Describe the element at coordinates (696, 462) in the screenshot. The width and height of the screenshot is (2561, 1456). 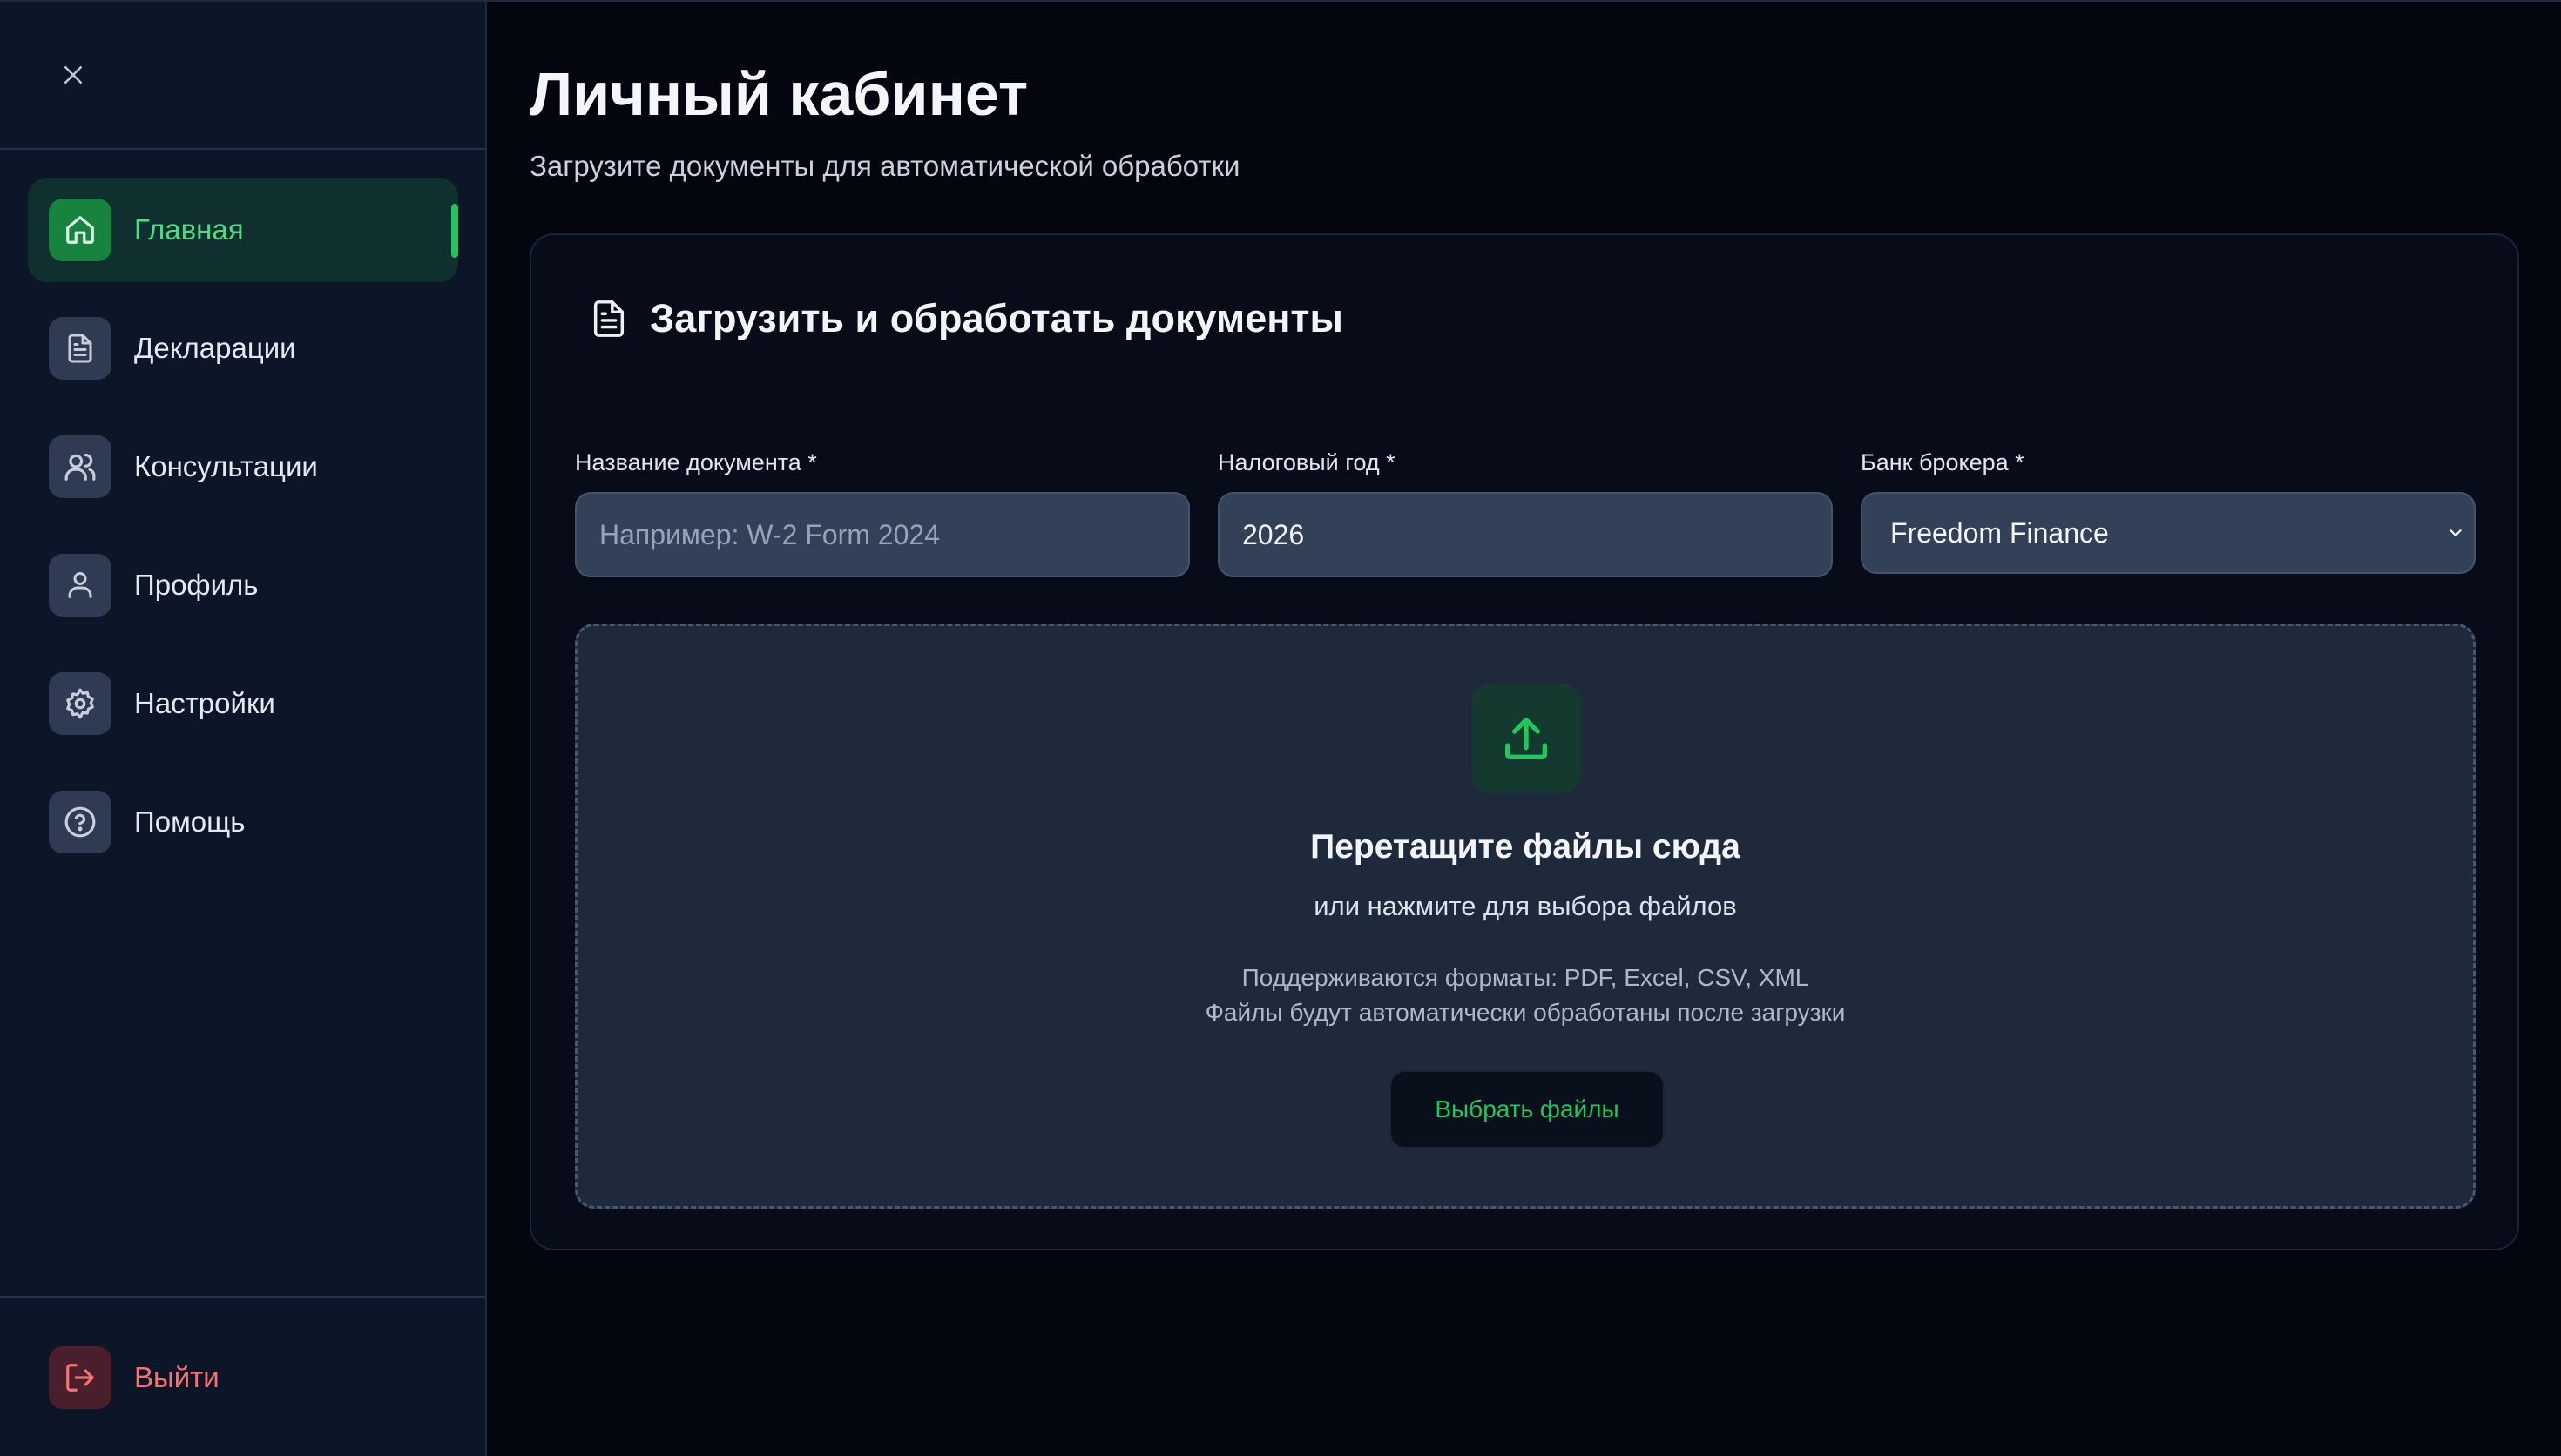
I see `doc-name-label: Название документа *` at that location.